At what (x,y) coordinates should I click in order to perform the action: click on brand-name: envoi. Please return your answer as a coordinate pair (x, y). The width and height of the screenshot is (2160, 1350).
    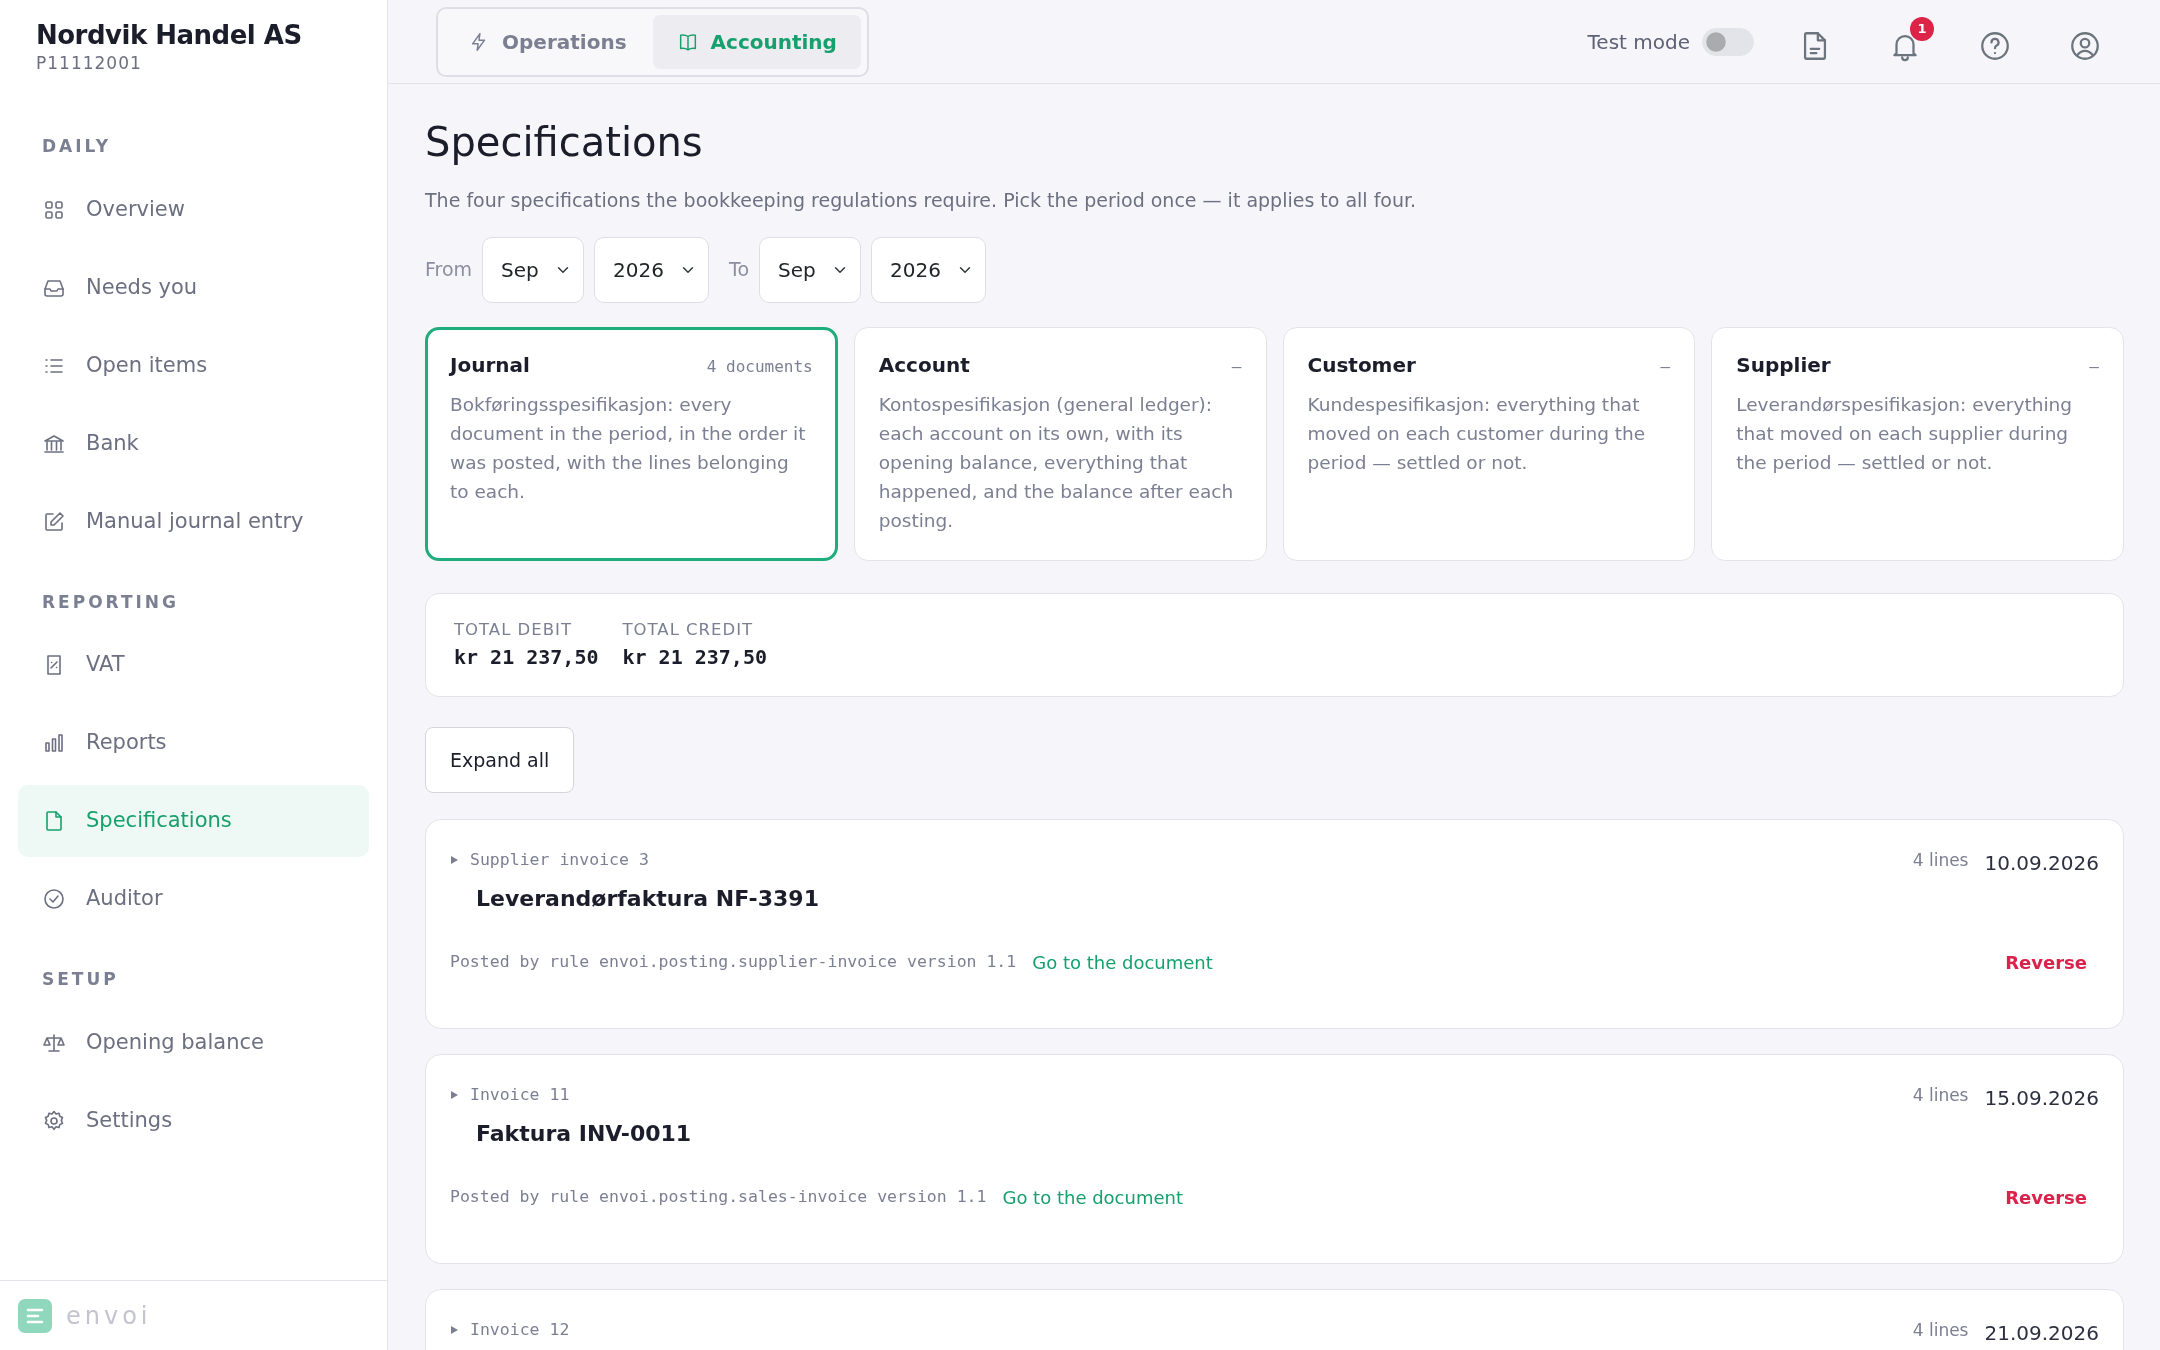
    Looking at the image, I should click on (109, 1316).